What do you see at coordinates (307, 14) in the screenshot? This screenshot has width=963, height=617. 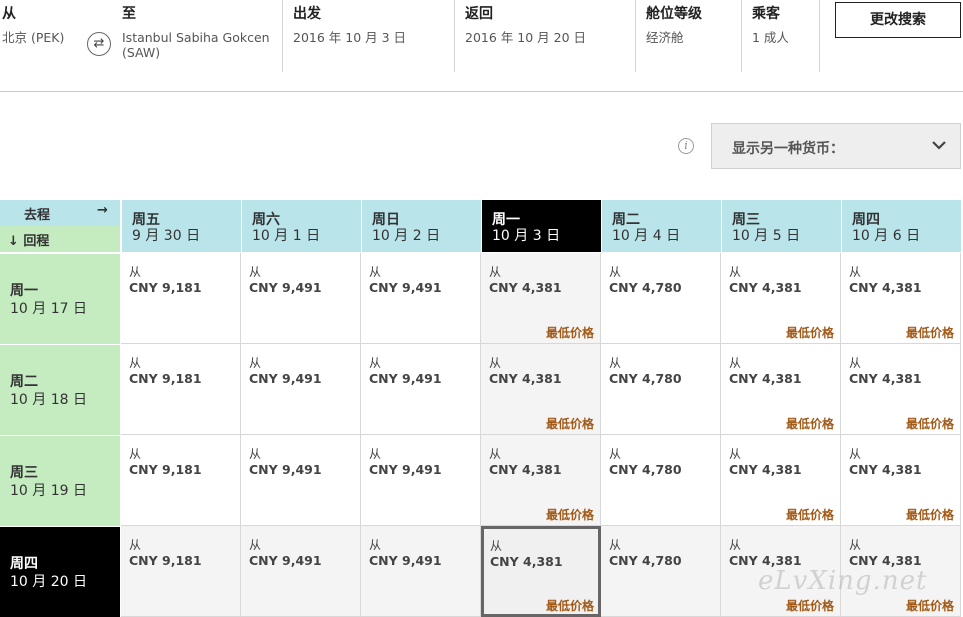 I see `depart-label: 出发` at bounding box center [307, 14].